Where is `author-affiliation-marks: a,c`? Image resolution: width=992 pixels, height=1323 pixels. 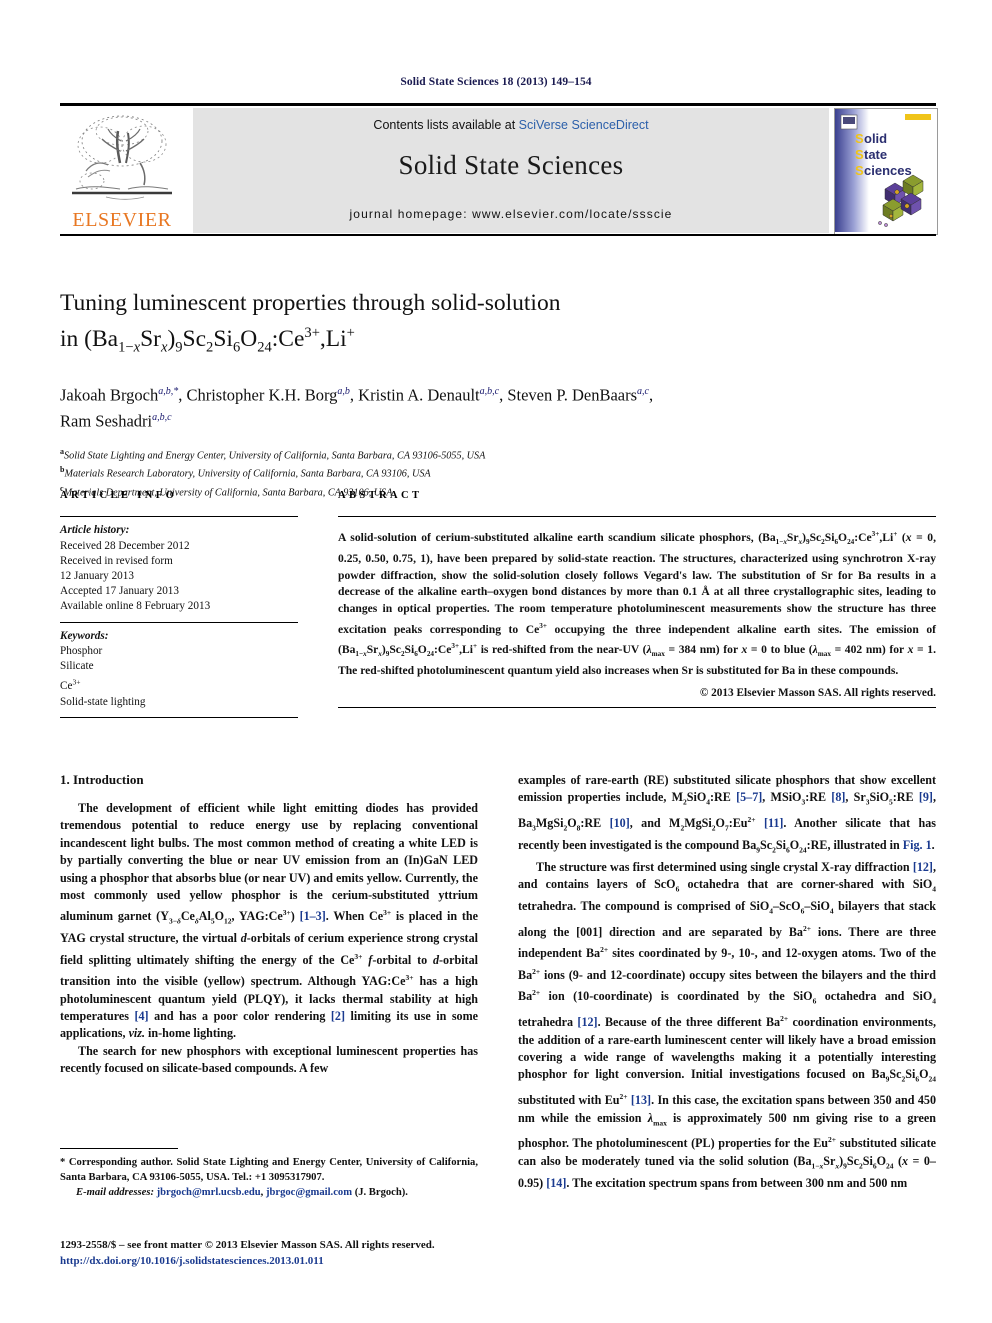 author-affiliation-marks: a,c is located at coordinates (643, 391).